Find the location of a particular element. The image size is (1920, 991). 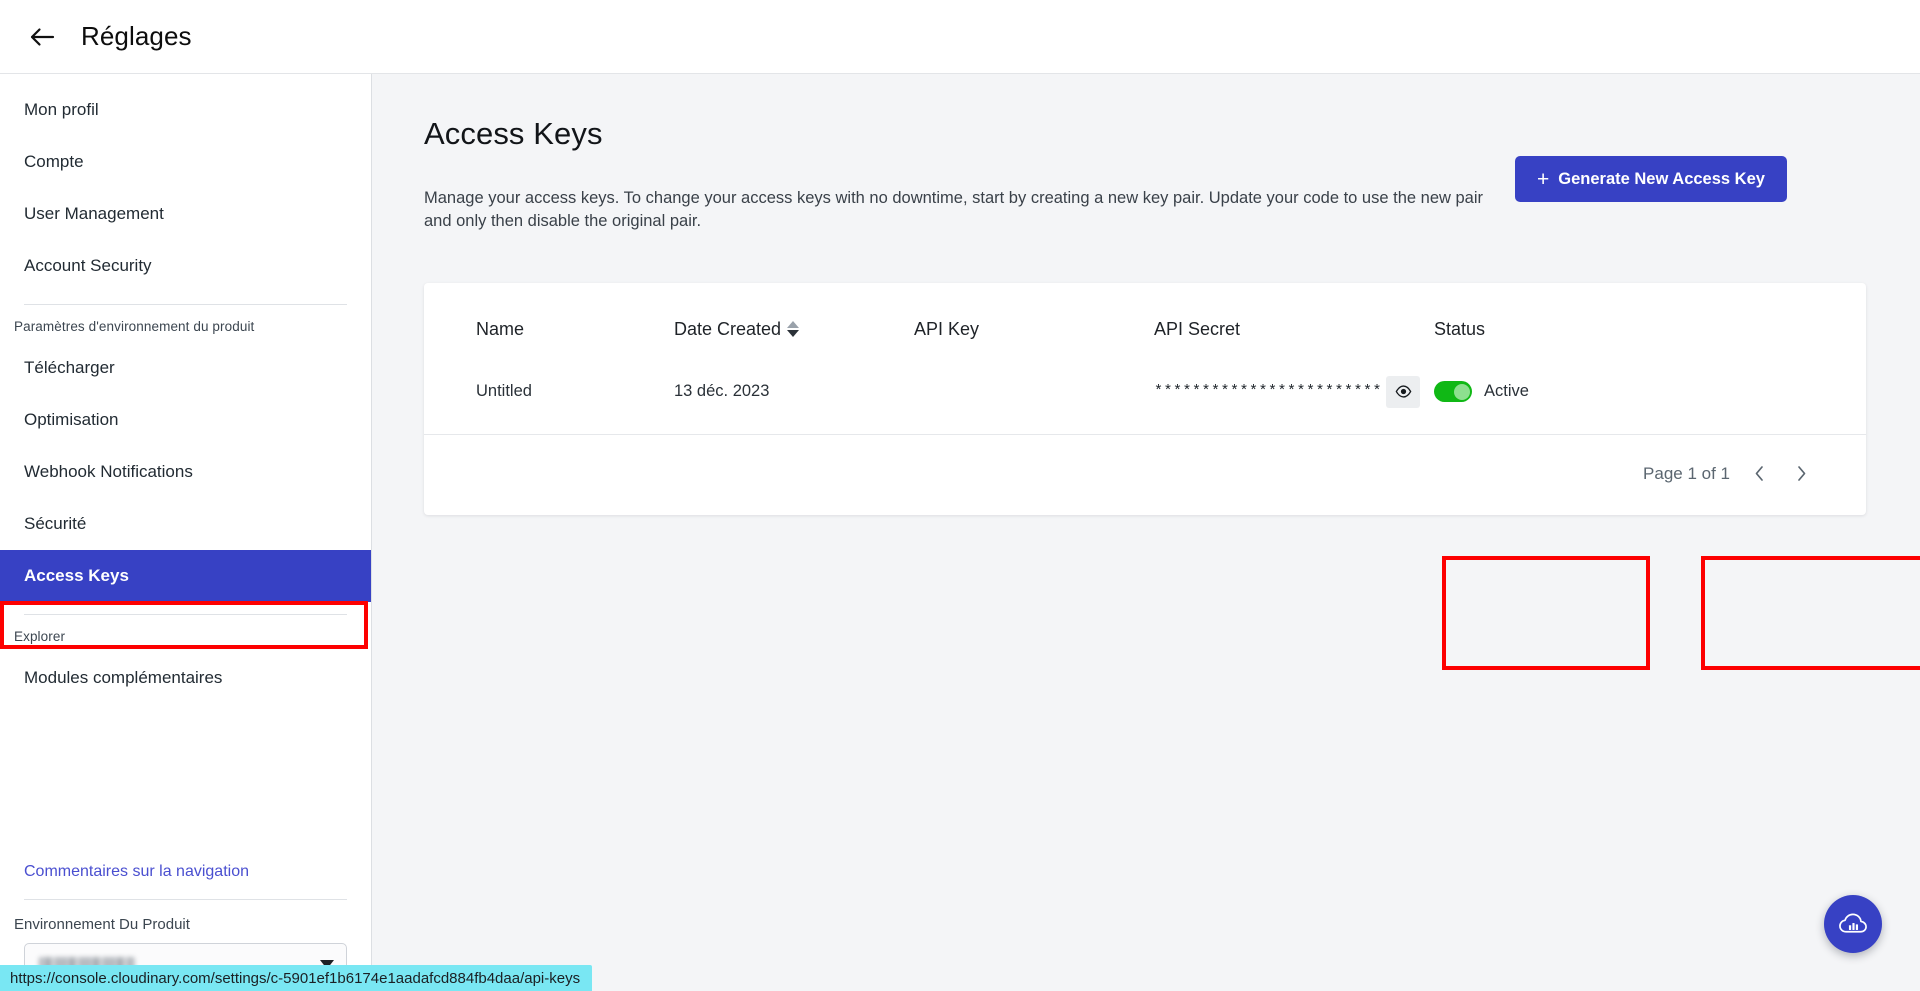

column-header-date-created: Date Created is located at coordinates (794, 322).